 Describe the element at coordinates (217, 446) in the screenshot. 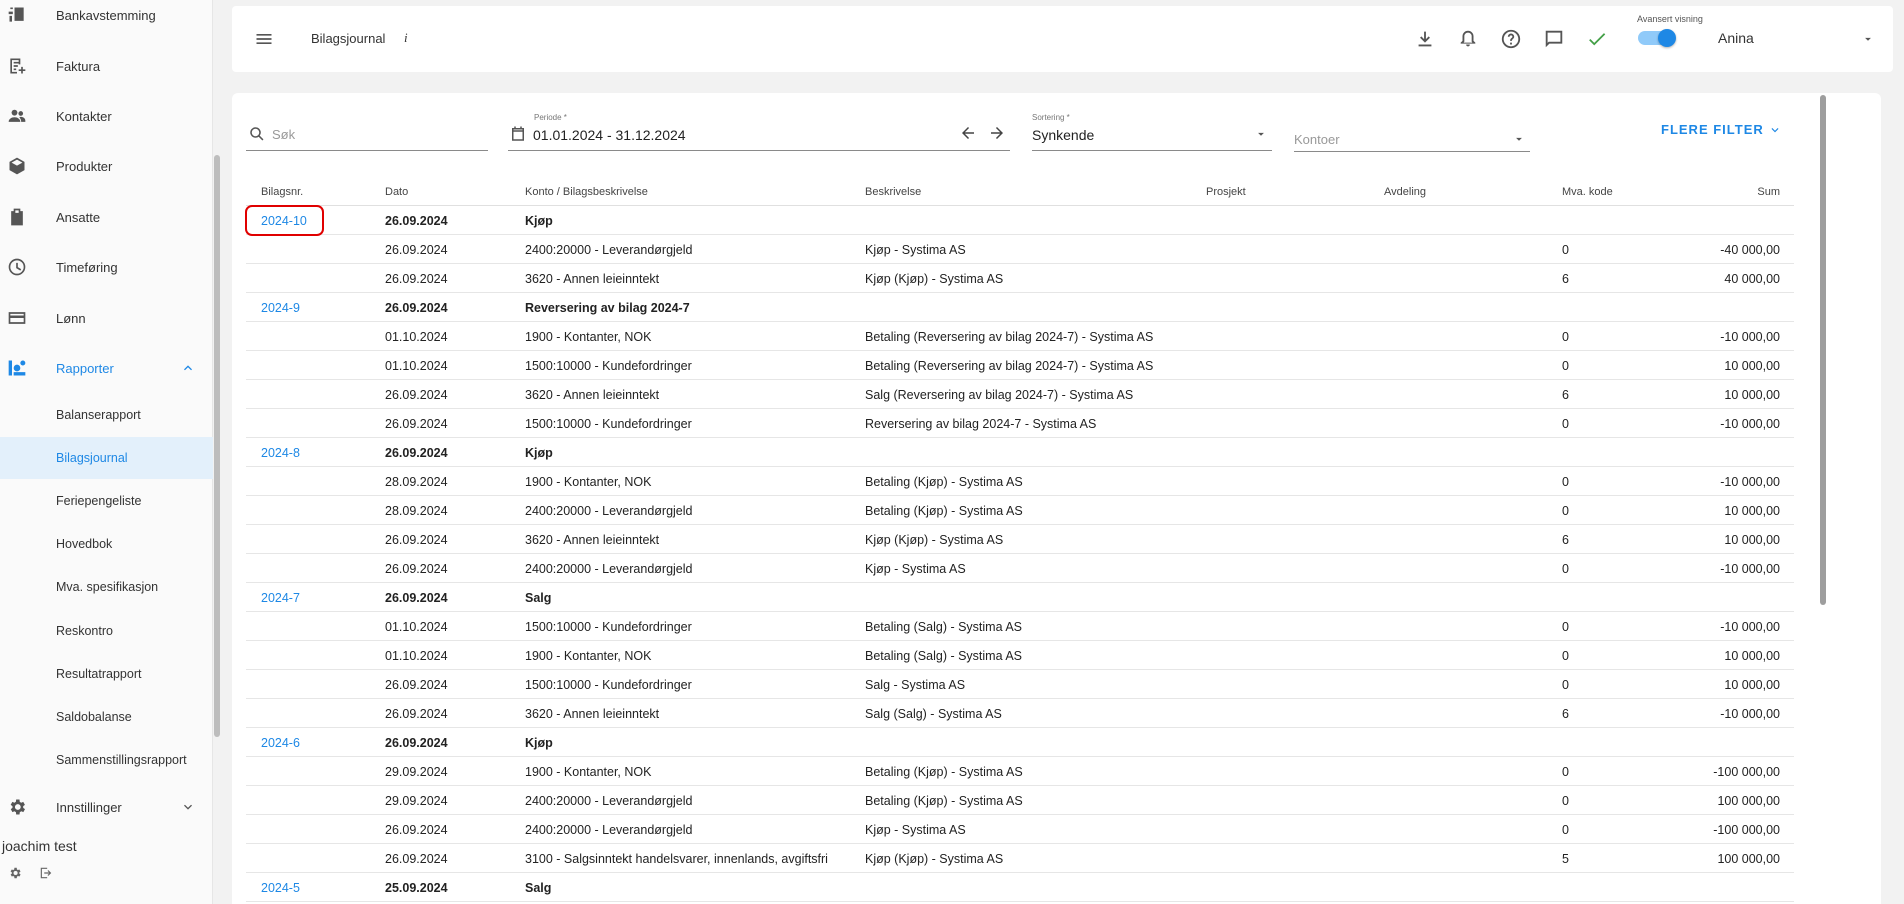

I see `sidebar-scrollbar-thumb` at that location.